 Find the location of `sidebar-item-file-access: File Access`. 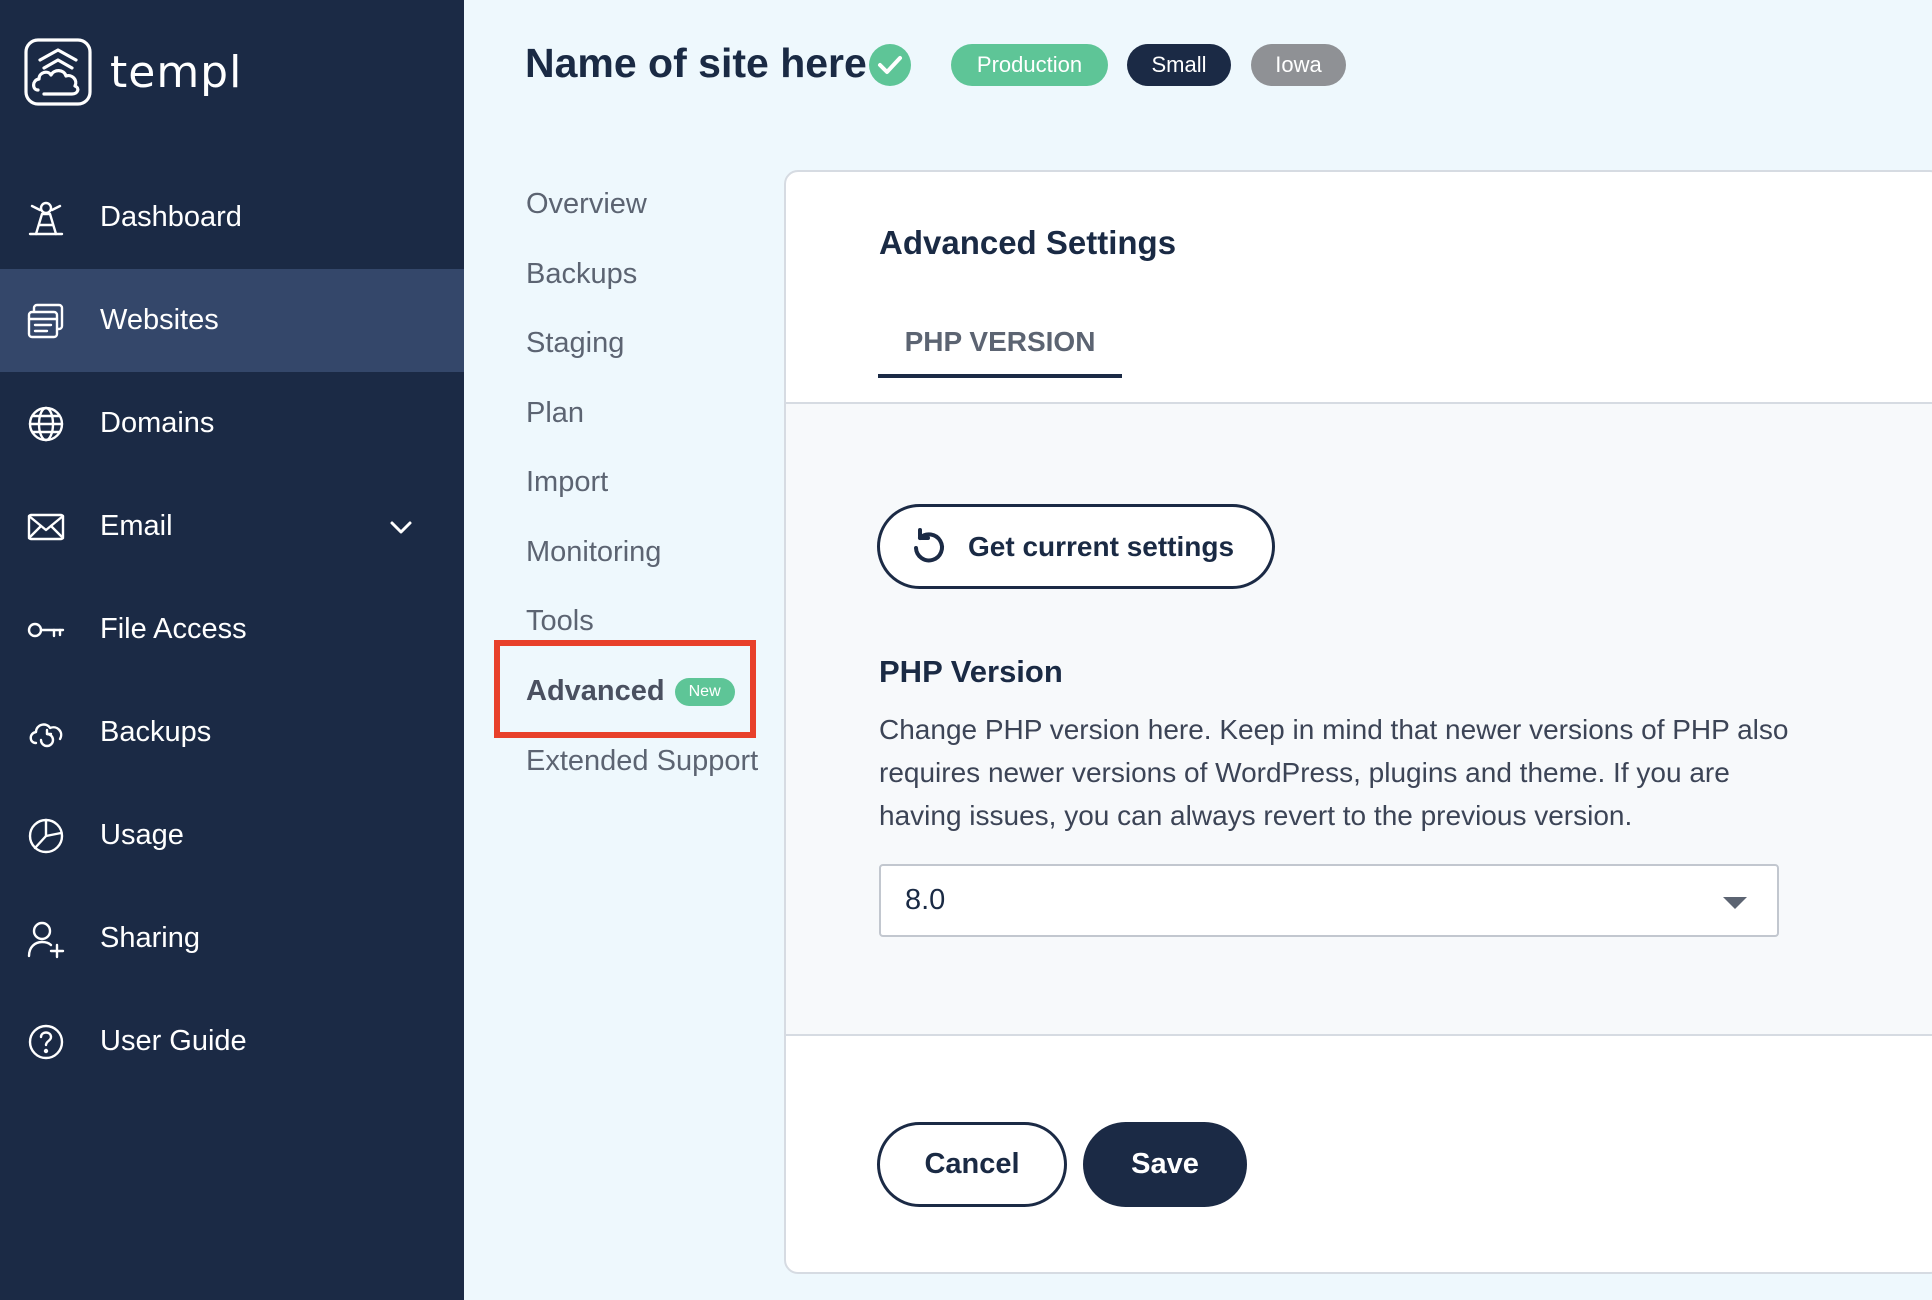

sidebar-item-file-access: File Access is located at coordinates (232, 629).